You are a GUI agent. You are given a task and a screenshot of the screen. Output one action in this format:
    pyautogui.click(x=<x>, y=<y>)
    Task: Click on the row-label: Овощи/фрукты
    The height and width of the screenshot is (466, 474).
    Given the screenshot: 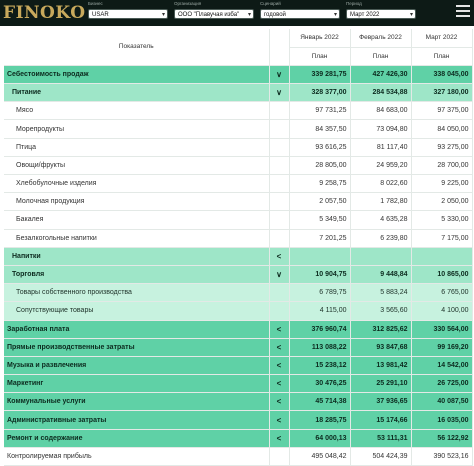 What is the action you would take?
    pyautogui.click(x=137, y=166)
    